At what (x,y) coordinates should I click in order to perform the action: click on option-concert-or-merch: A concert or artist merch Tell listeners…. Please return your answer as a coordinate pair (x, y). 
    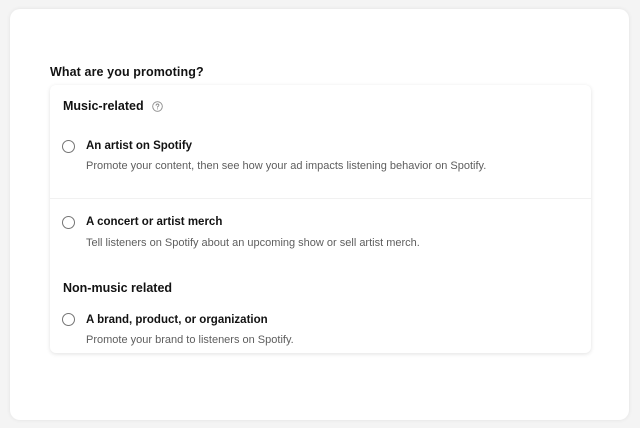
    Looking at the image, I should click on (320, 239).